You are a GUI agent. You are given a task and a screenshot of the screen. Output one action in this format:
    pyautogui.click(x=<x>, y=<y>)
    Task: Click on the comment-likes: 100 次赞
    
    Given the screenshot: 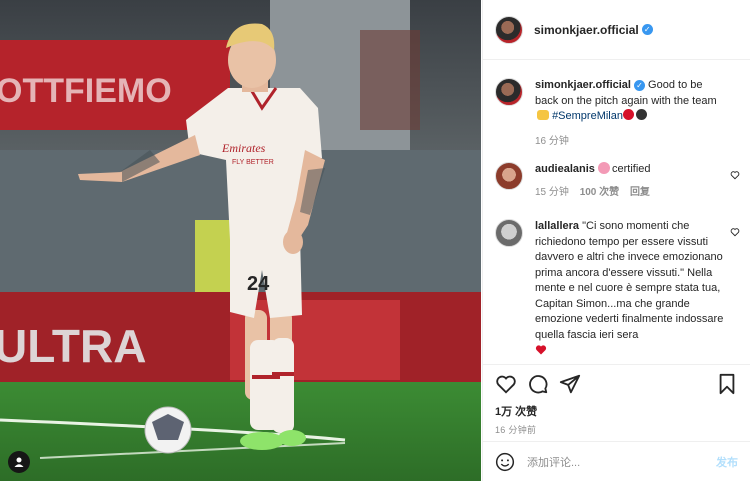 What is the action you would take?
    pyautogui.click(x=599, y=192)
    